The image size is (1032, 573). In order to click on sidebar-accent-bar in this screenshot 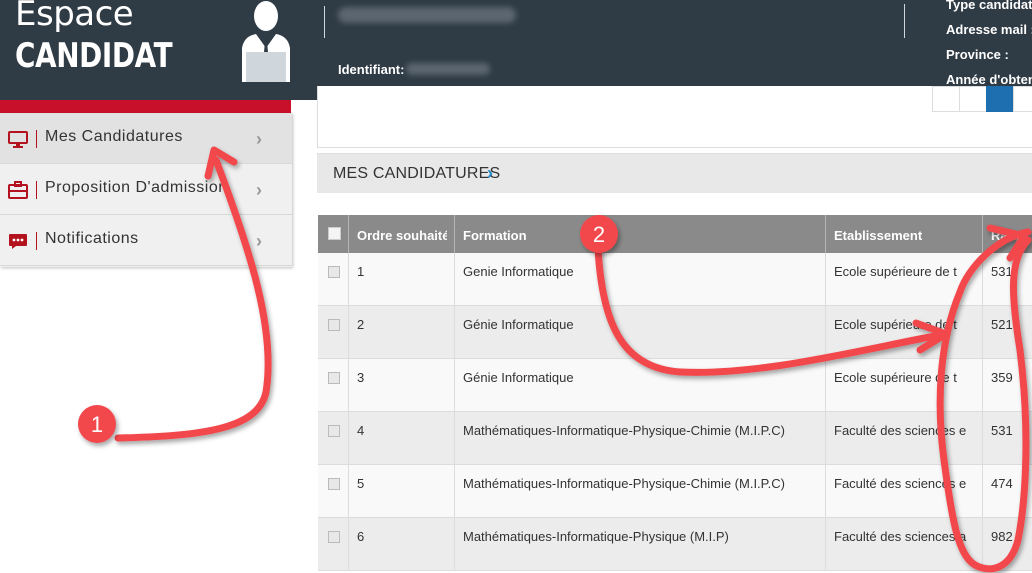, I will do `click(145, 106)`.